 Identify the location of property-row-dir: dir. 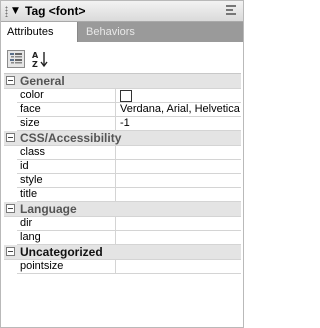
(122, 224).